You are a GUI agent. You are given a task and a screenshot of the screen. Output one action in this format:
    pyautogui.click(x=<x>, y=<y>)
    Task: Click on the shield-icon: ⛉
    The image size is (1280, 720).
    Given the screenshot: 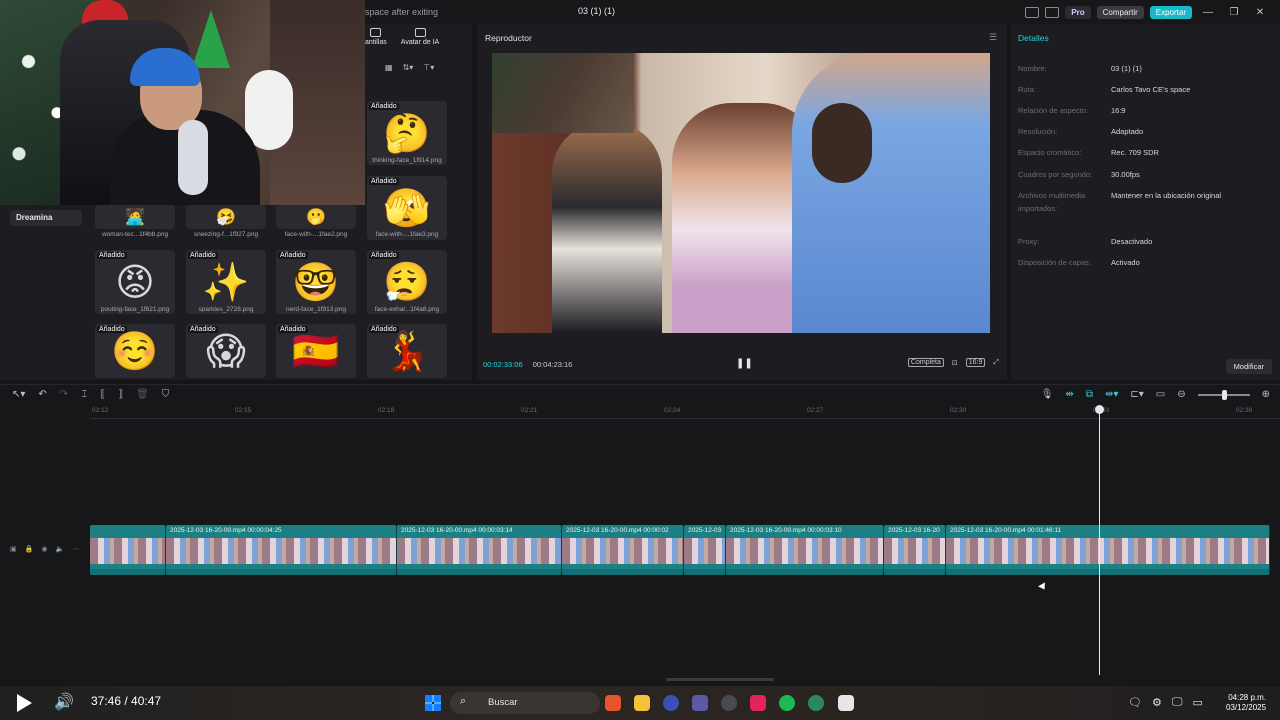 What is the action you would take?
    pyautogui.click(x=166, y=394)
    